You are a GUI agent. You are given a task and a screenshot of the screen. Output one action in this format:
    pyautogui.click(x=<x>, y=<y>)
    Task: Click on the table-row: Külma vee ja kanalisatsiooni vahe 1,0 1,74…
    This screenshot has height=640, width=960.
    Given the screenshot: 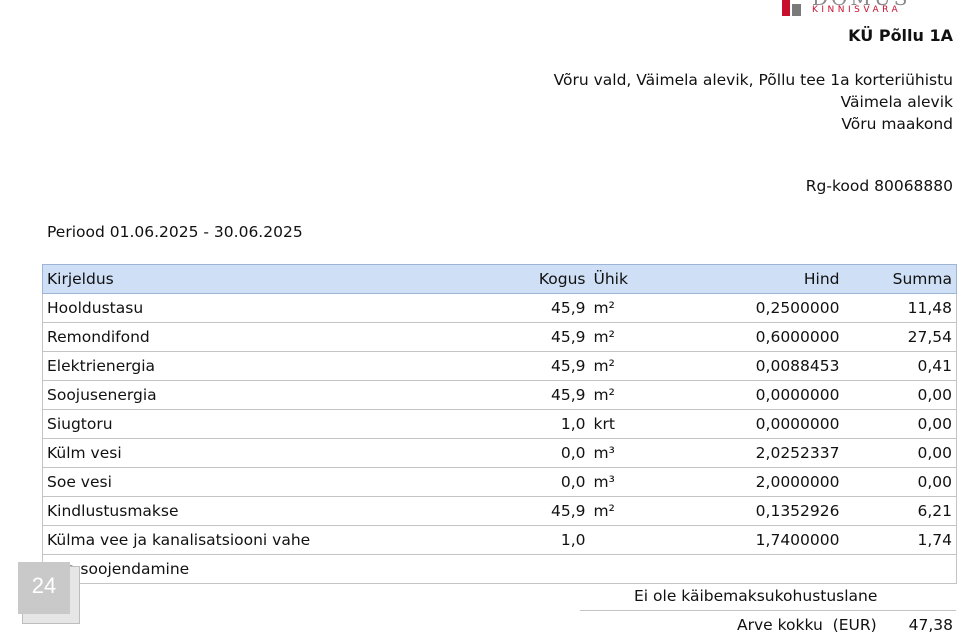 What is the action you would take?
    pyautogui.click(x=499, y=540)
    